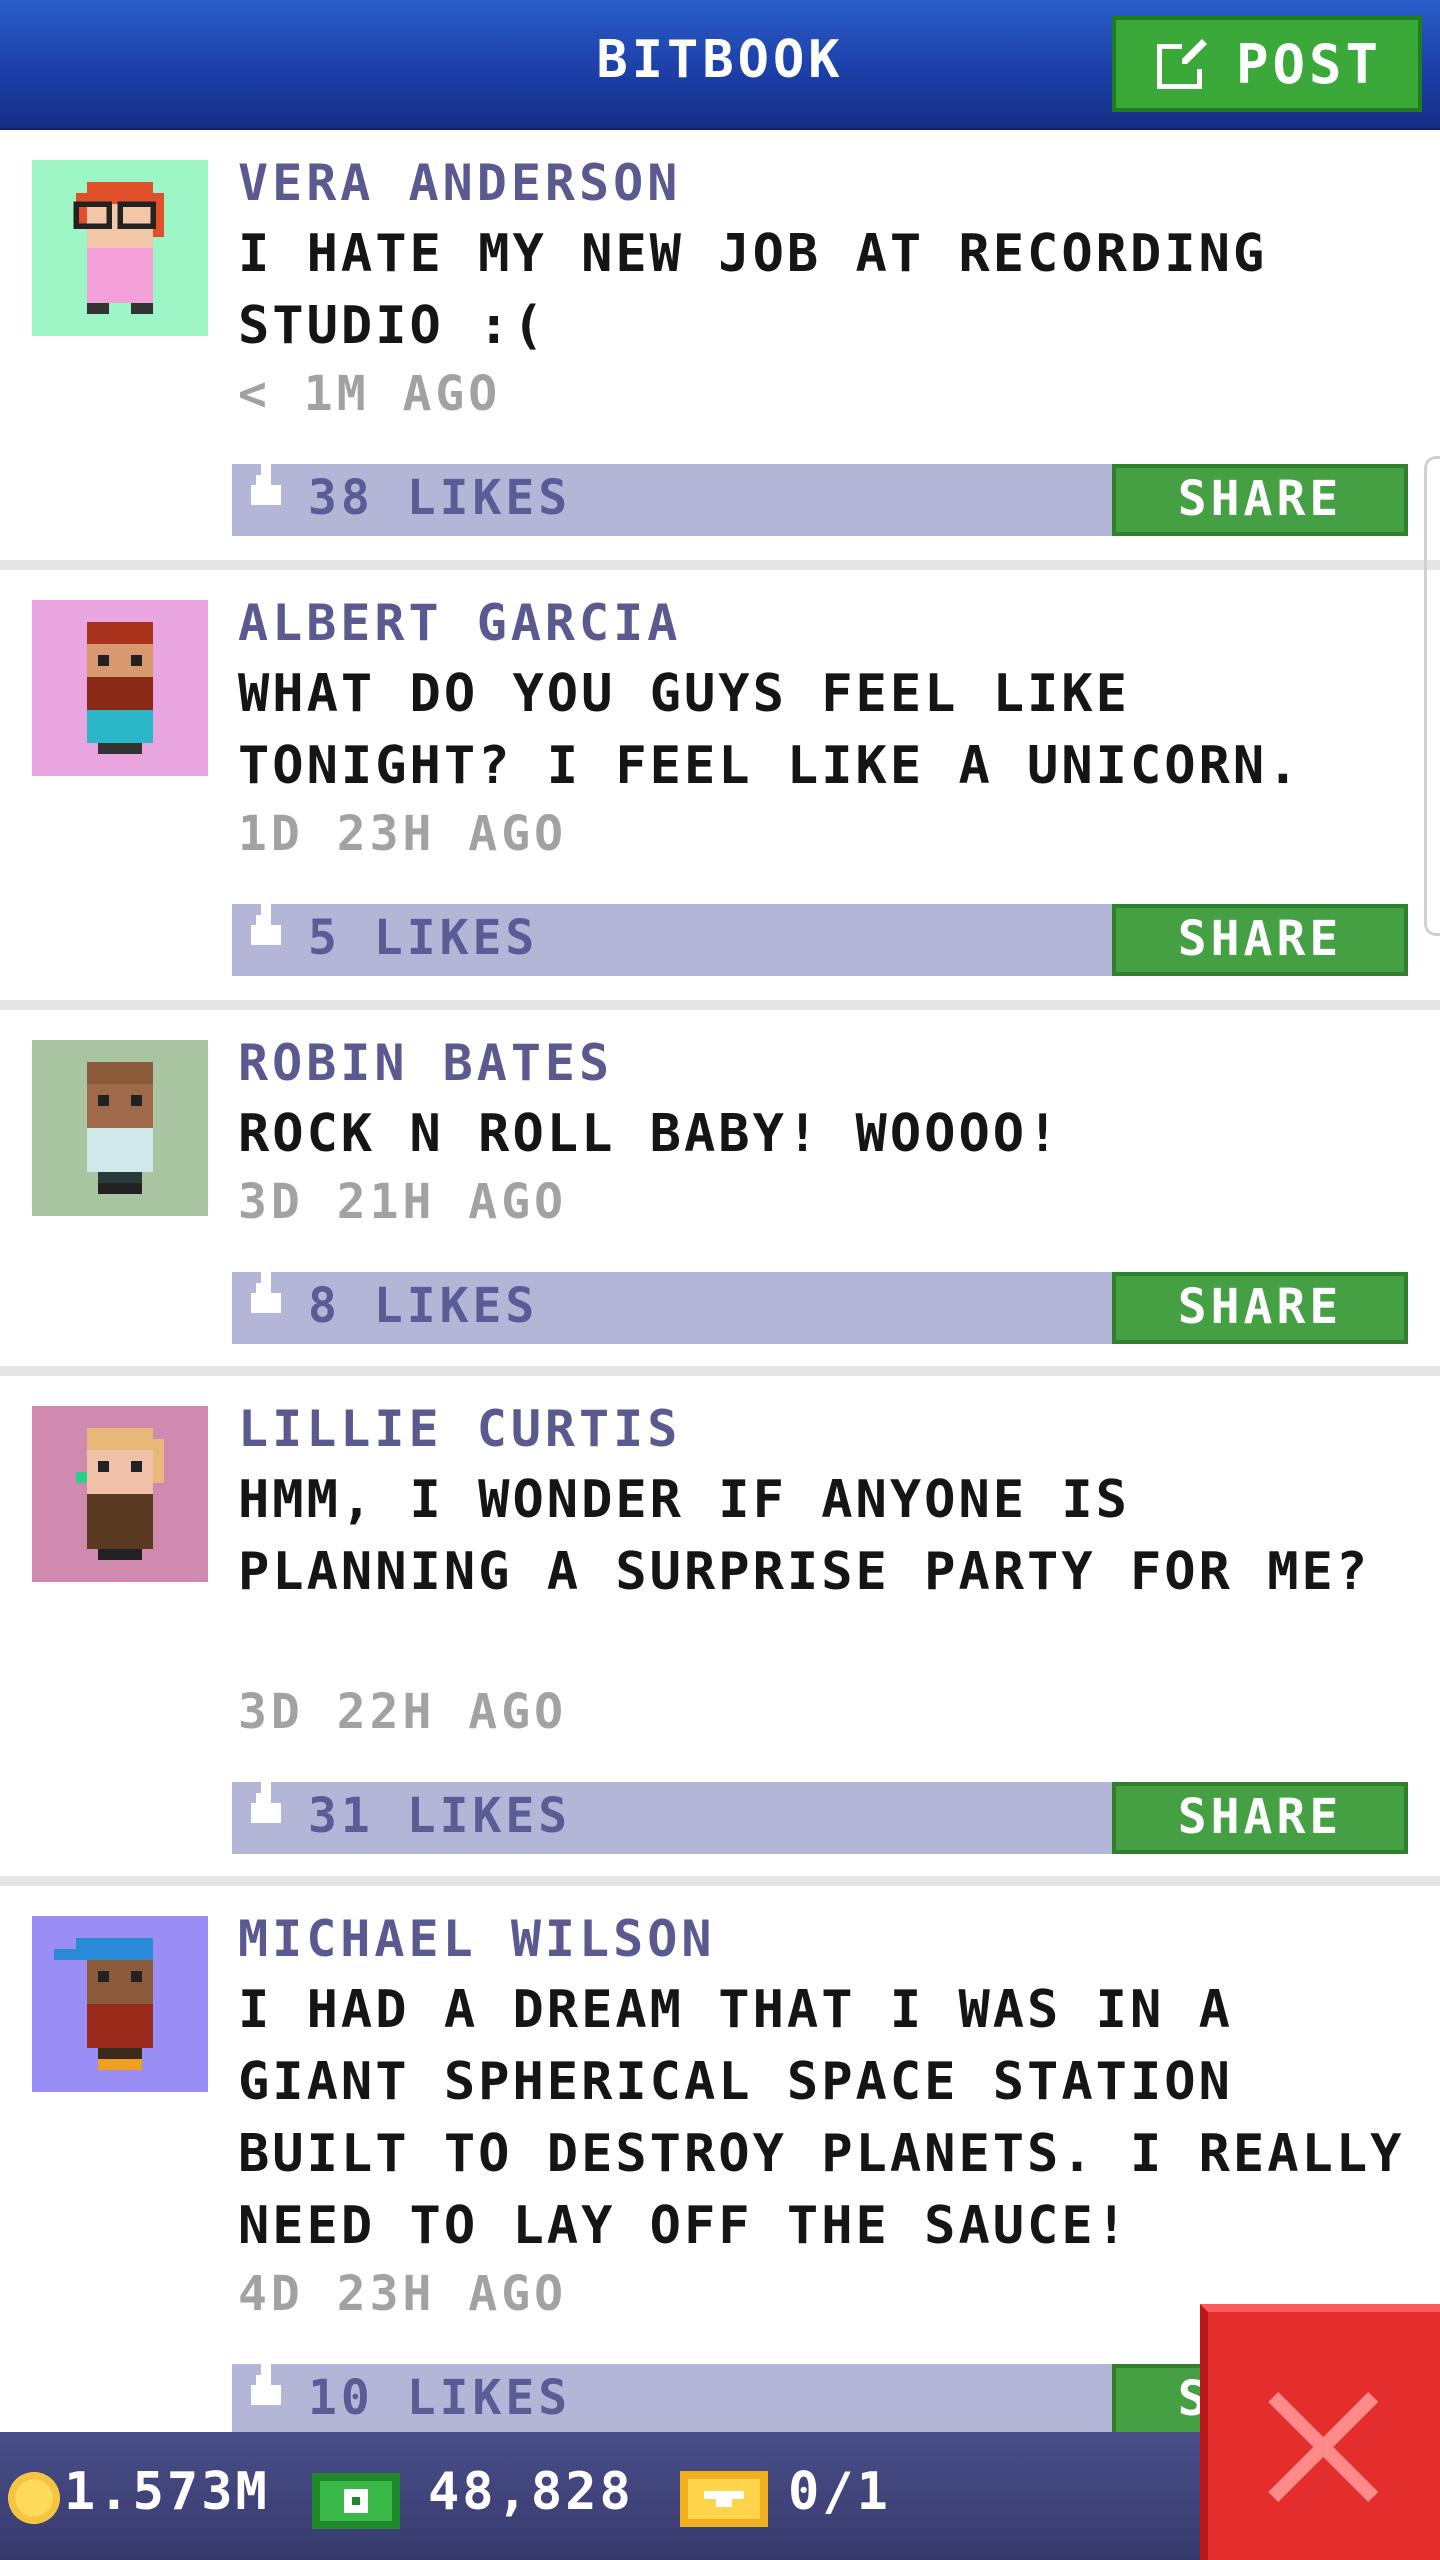 This screenshot has height=2560, width=1440. Describe the element at coordinates (440, 1816) in the screenshot. I see `likes-count: 31 LIKES` at that location.